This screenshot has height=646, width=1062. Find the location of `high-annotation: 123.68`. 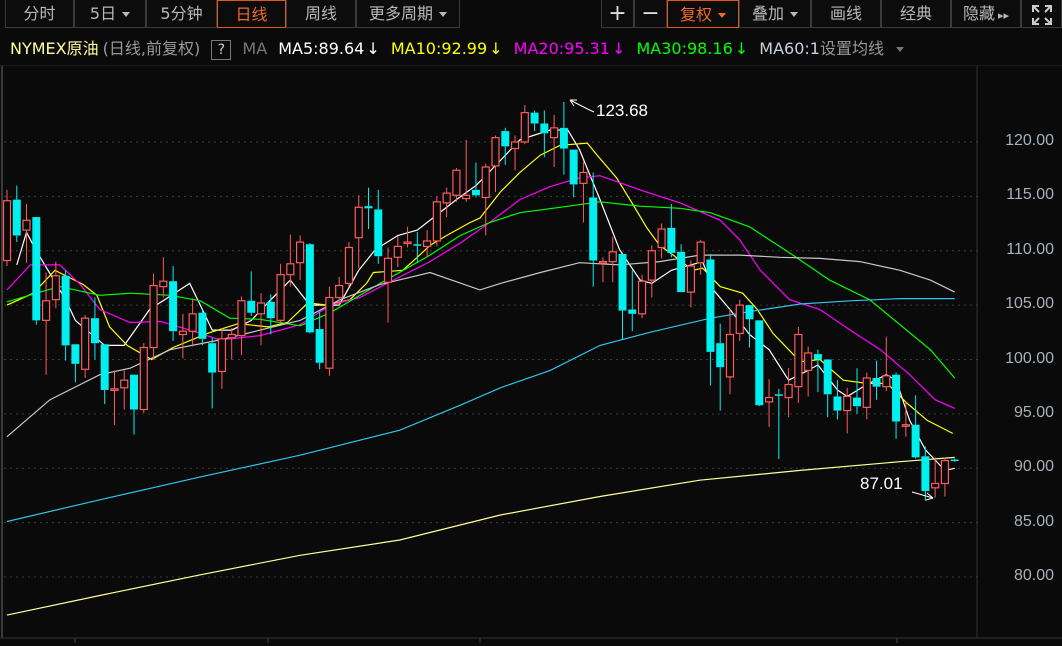

high-annotation: 123.68 is located at coordinates (622, 110).